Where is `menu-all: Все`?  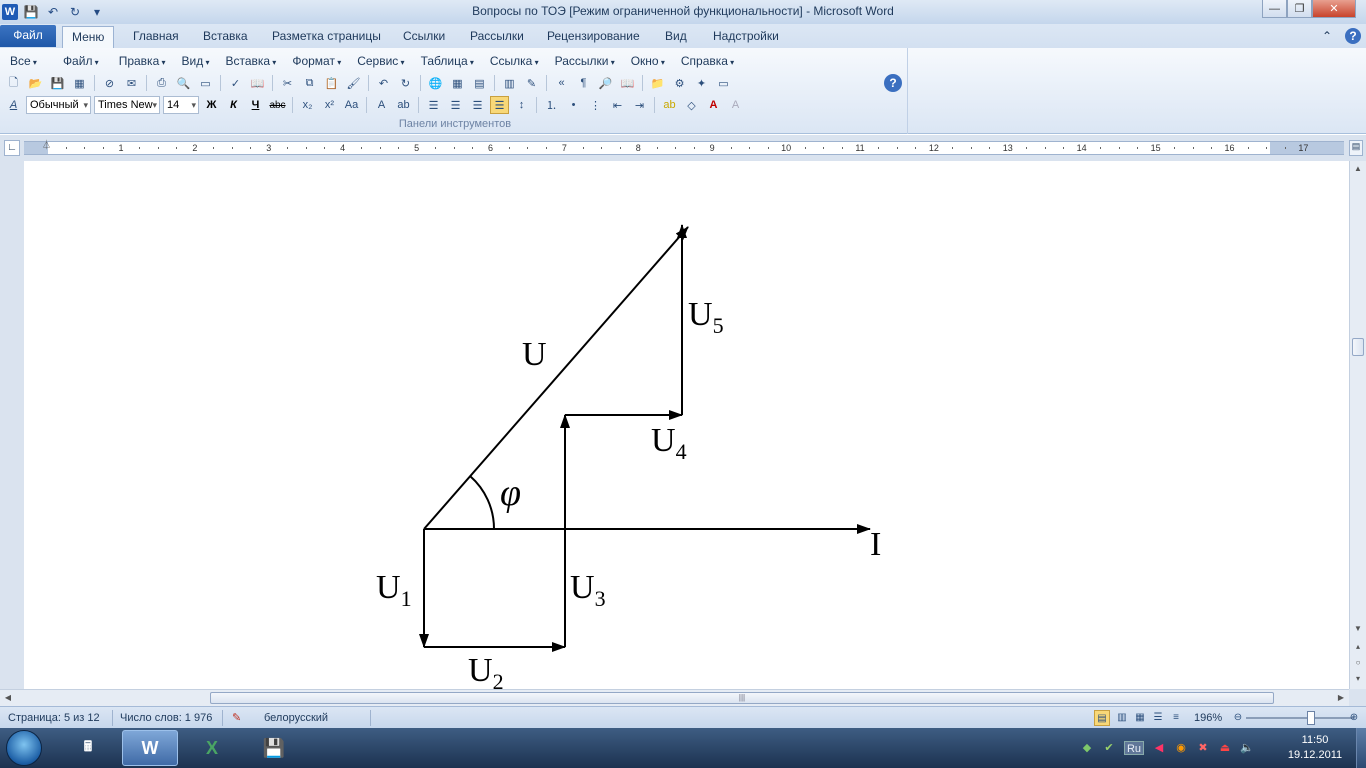 menu-all: Все is located at coordinates (23, 61).